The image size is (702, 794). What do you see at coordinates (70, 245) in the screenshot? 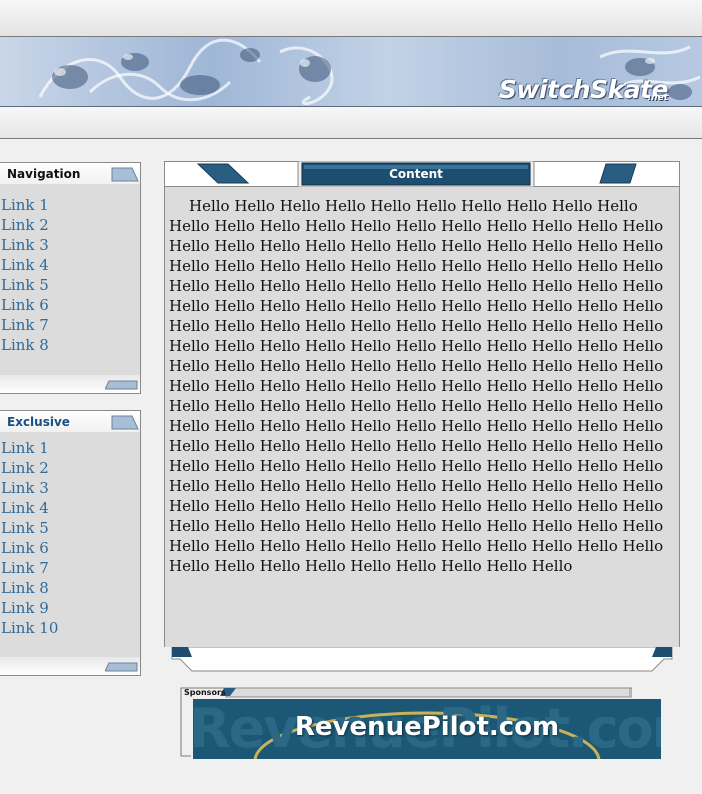
I see `navigation-link-3: Link 3` at bounding box center [70, 245].